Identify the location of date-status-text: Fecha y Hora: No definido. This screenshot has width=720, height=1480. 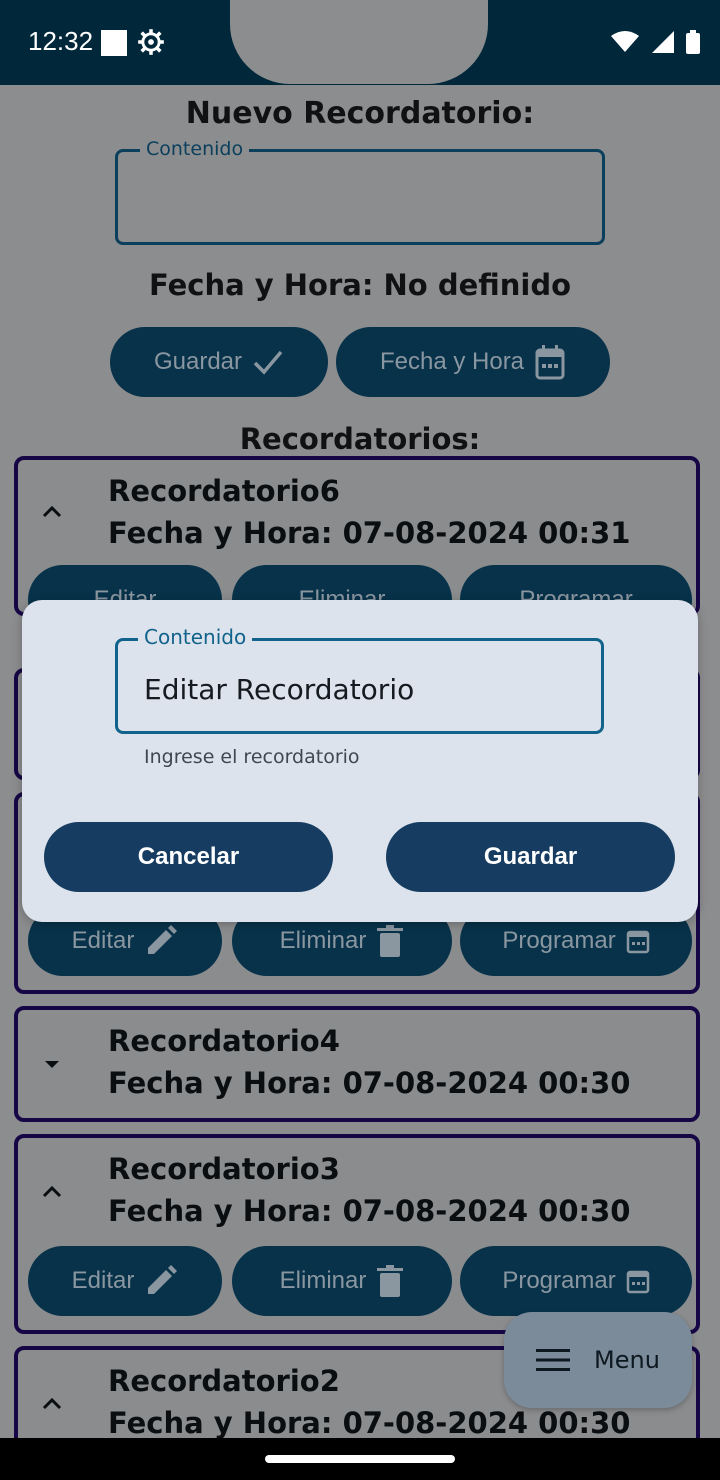
(360, 285).